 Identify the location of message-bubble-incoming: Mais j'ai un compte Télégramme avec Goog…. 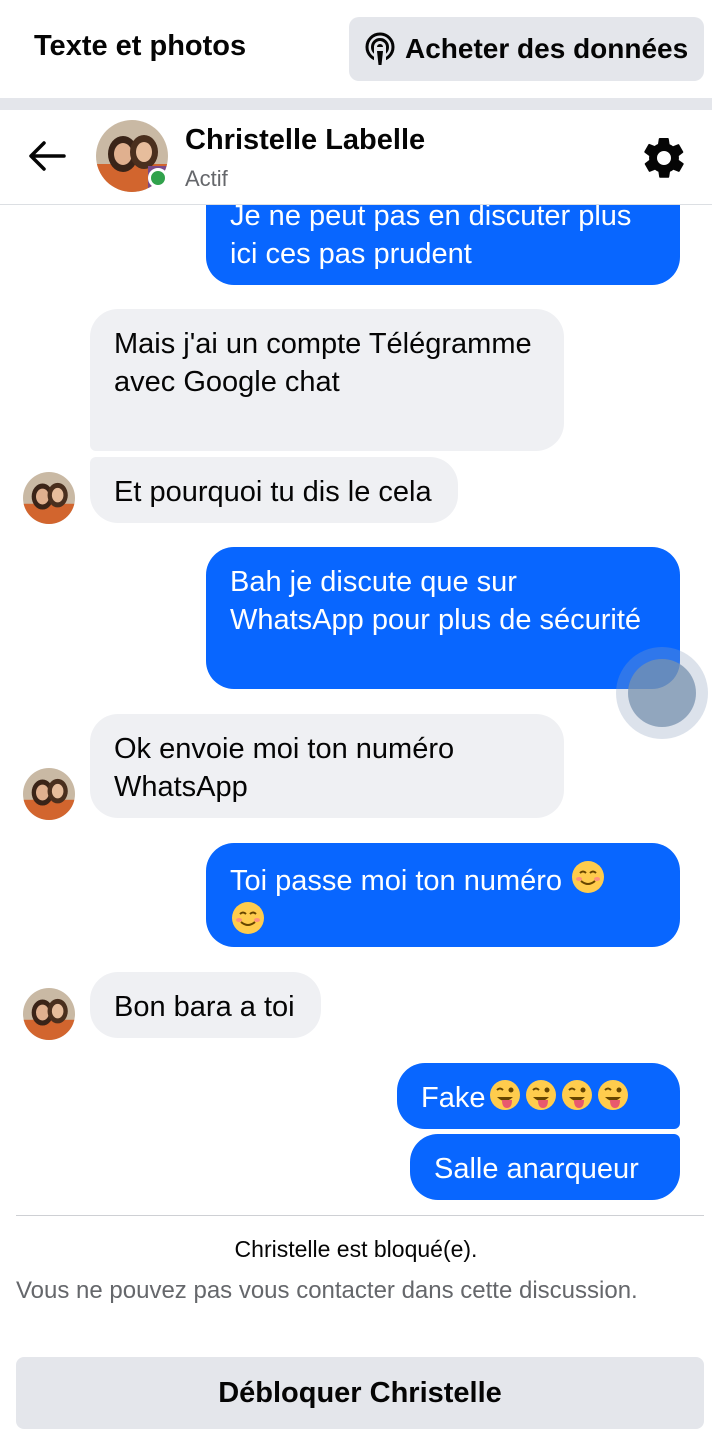
(327, 380).